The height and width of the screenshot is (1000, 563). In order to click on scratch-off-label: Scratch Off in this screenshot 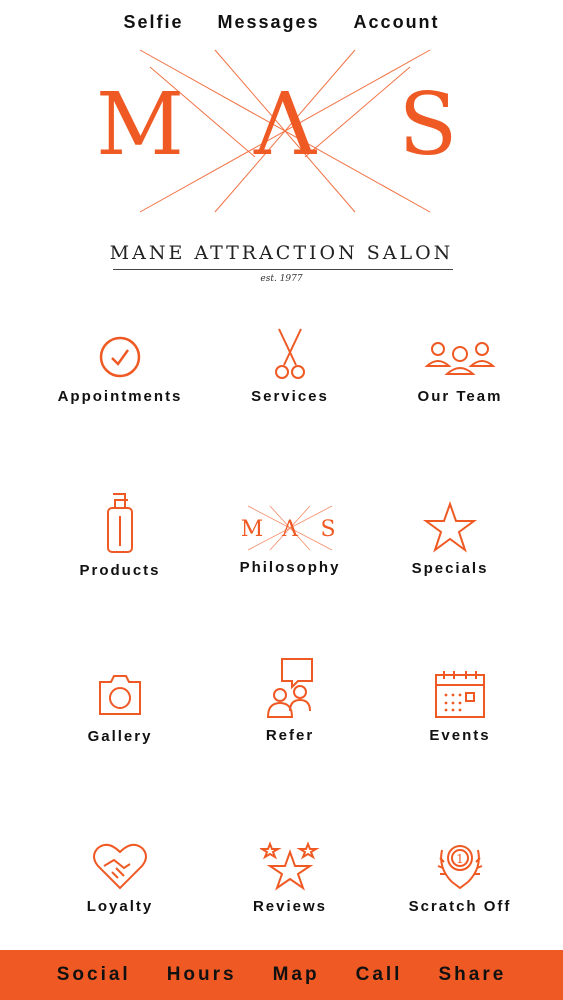, I will do `click(460, 906)`.